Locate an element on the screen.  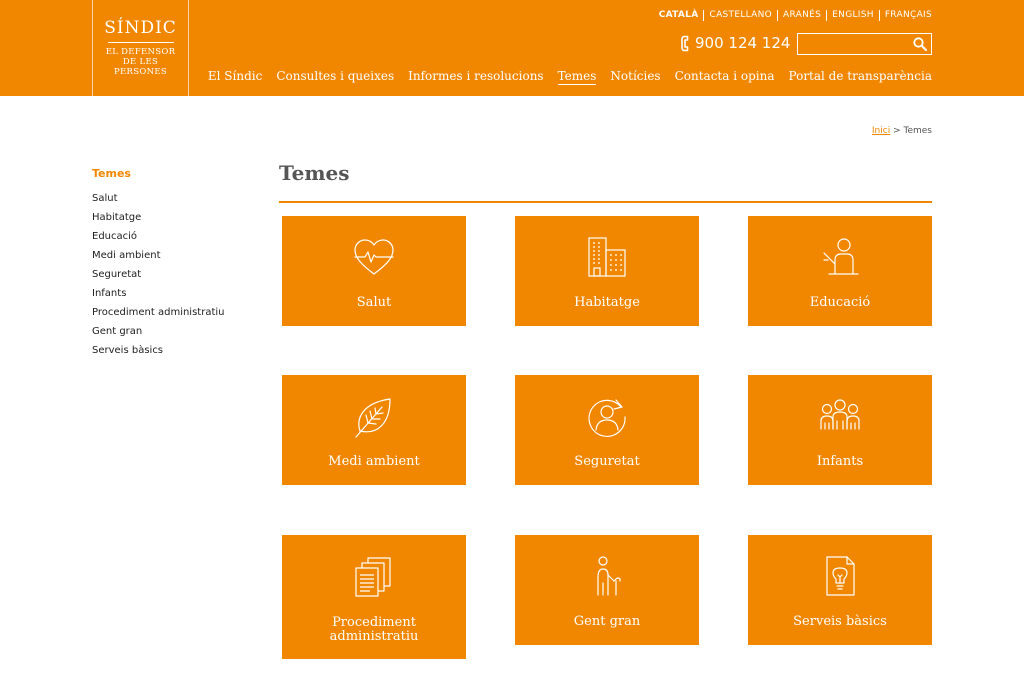
heart-pulse-icon is located at coordinates (374, 258).